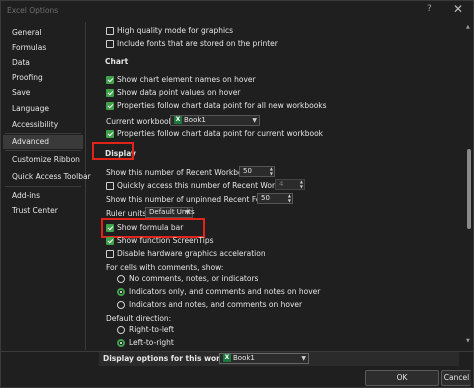 The width and height of the screenshot is (474, 388). What do you see at coordinates (468, 341) in the screenshot?
I see `scroll-down-icon: ▼` at bounding box center [468, 341].